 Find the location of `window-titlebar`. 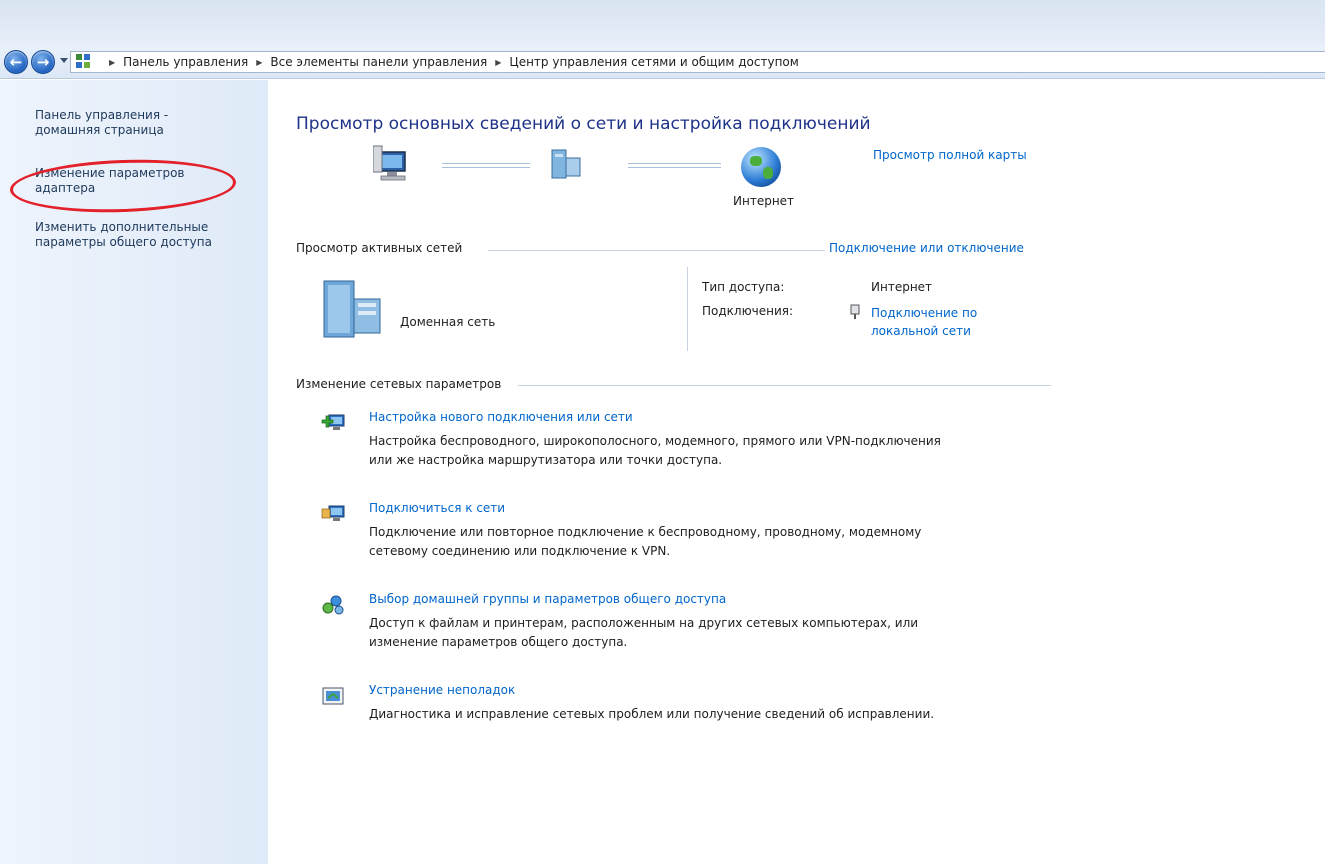

window-titlebar is located at coordinates (662, 22).